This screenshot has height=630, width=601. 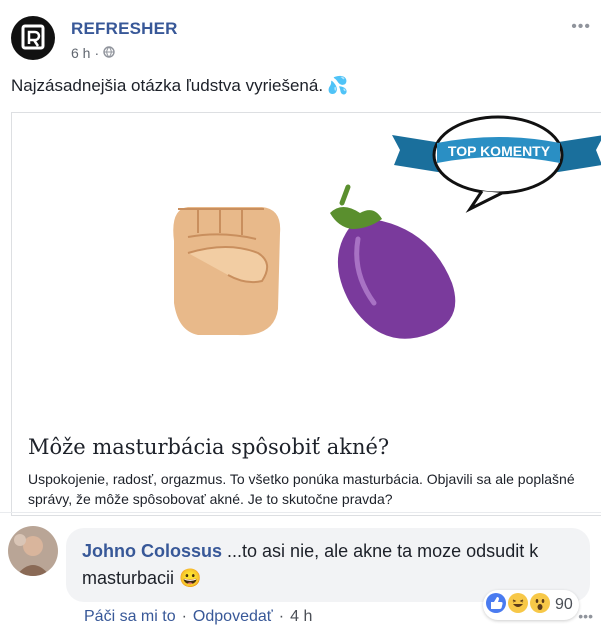 What do you see at coordinates (130, 617) in the screenshot?
I see `like-link: Páči sa mi to` at bounding box center [130, 617].